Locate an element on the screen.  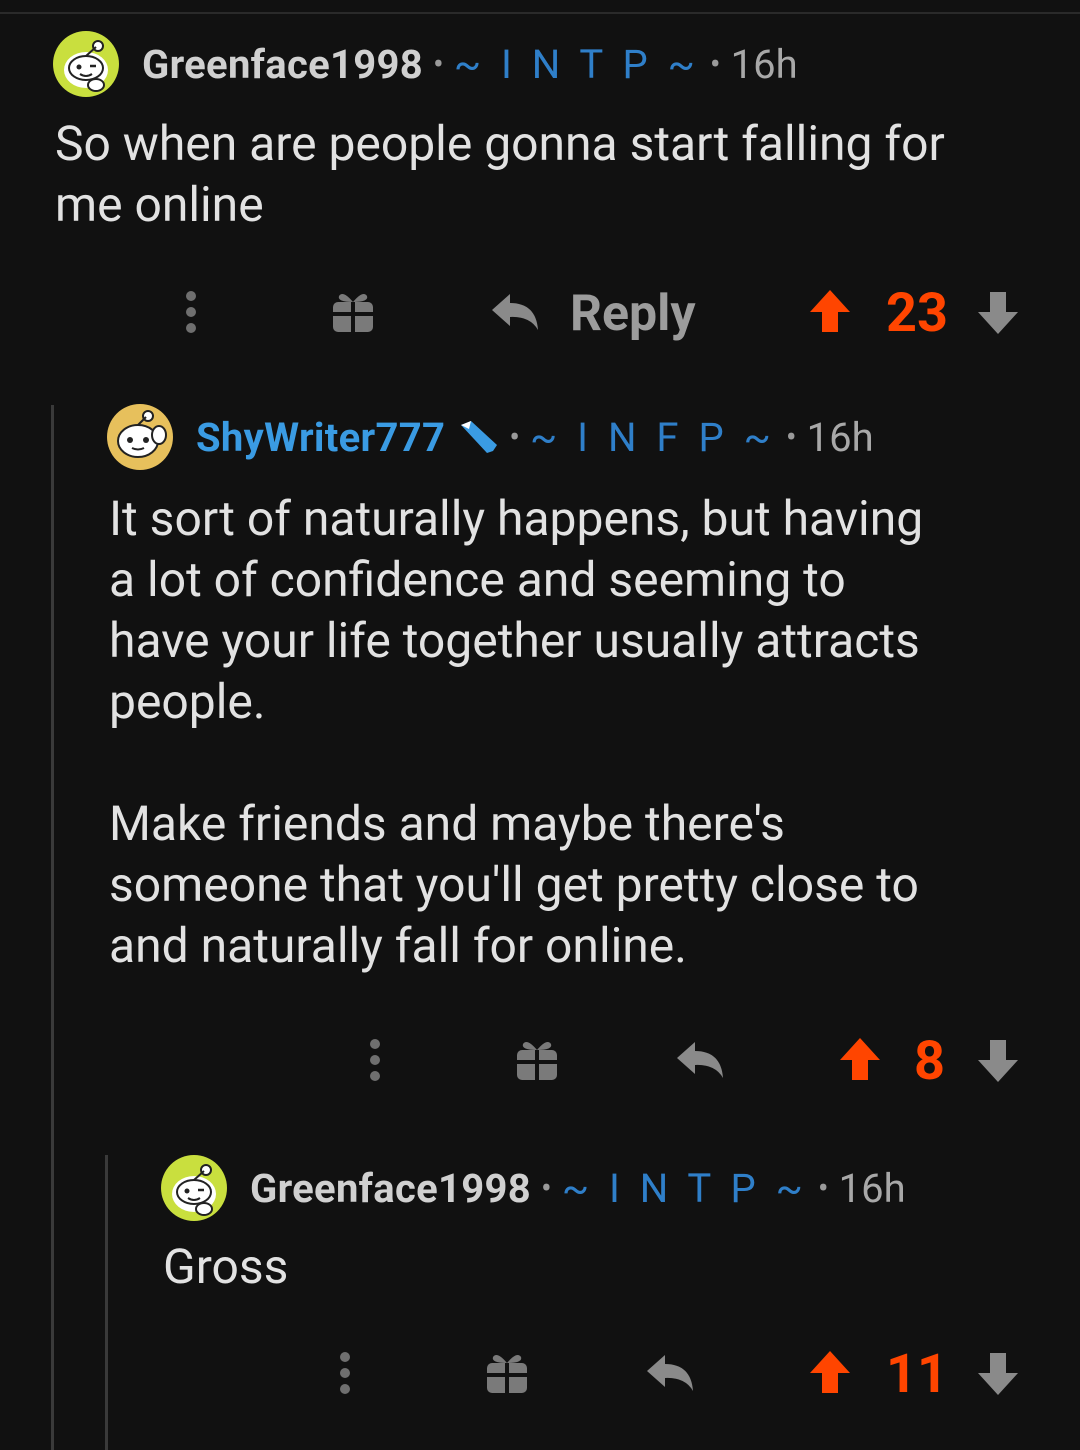
reply-button: Reply is located at coordinates (633, 314).